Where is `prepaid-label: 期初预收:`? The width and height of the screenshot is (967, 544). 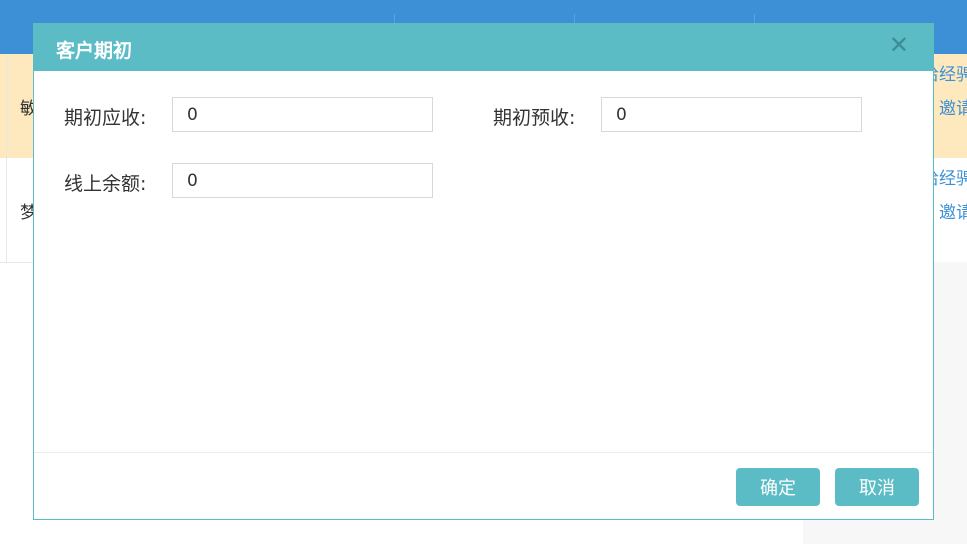 prepaid-label: 期初预收: is located at coordinates (534, 118).